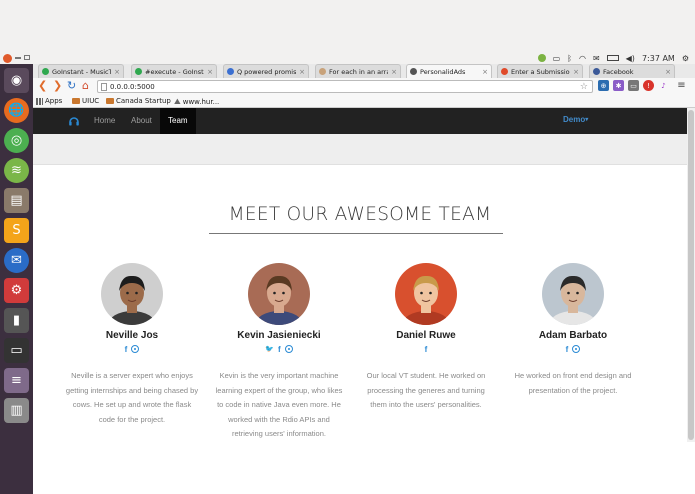 The height and width of the screenshot is (494, 695). Describe the element at coordinates (71, 86) in the screenshot. I see `reload-icon: ↻` at that location.